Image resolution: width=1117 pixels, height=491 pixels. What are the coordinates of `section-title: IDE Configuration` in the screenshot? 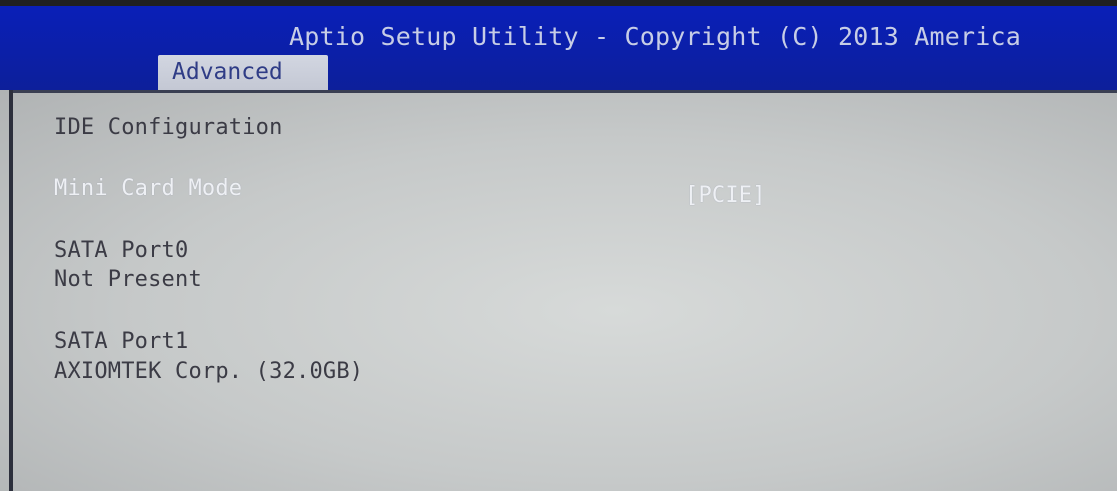 It's located at (168, 127).